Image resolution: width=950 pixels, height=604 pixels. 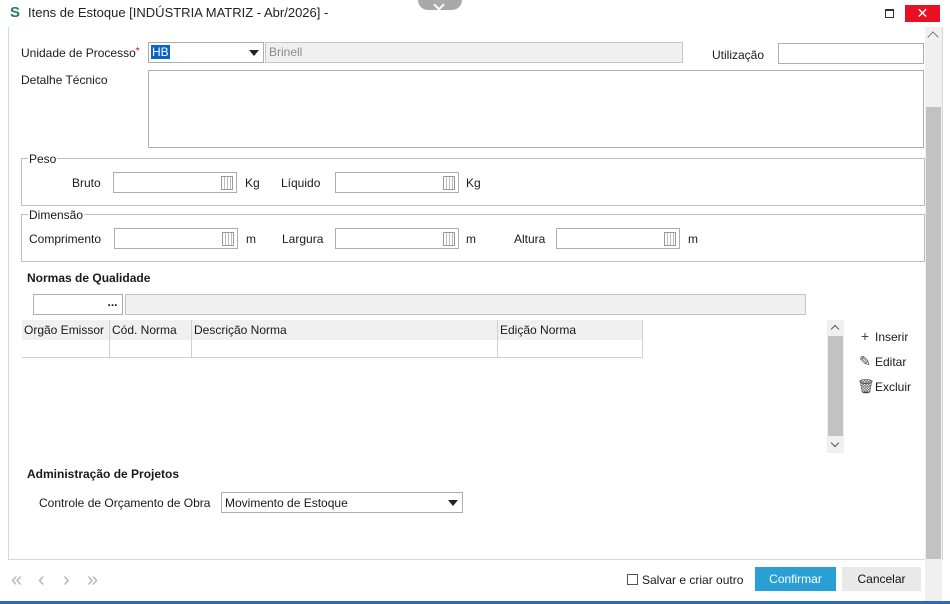 What do you see at coordinates (570, 339) in the screenshot?
I see `grid-column: Edição Norma` at bounding box center [570, 339].